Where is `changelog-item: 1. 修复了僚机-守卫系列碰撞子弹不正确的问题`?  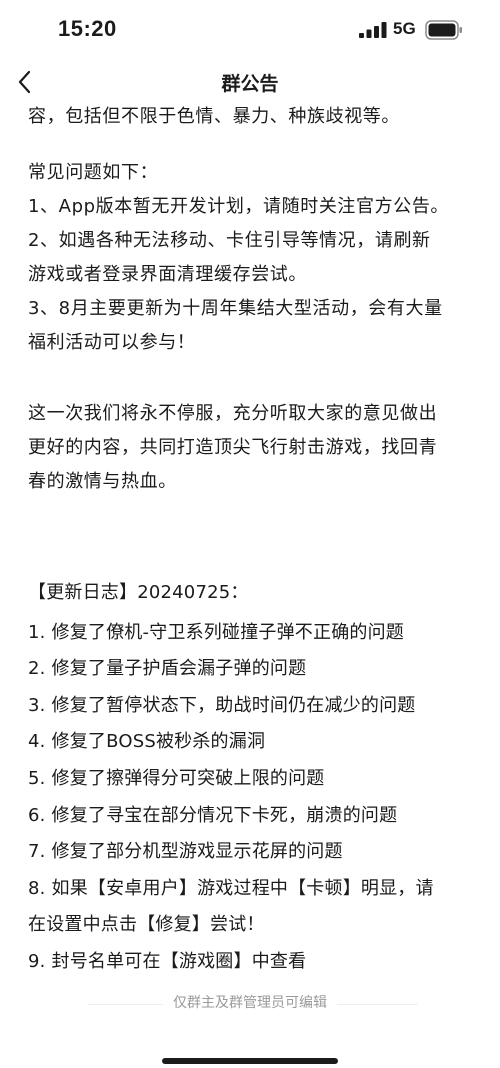 changelog-item: 1. 修复了僚机-守卫系列碰撞子弹不正确的问题 is located at coordinates (216, 632).